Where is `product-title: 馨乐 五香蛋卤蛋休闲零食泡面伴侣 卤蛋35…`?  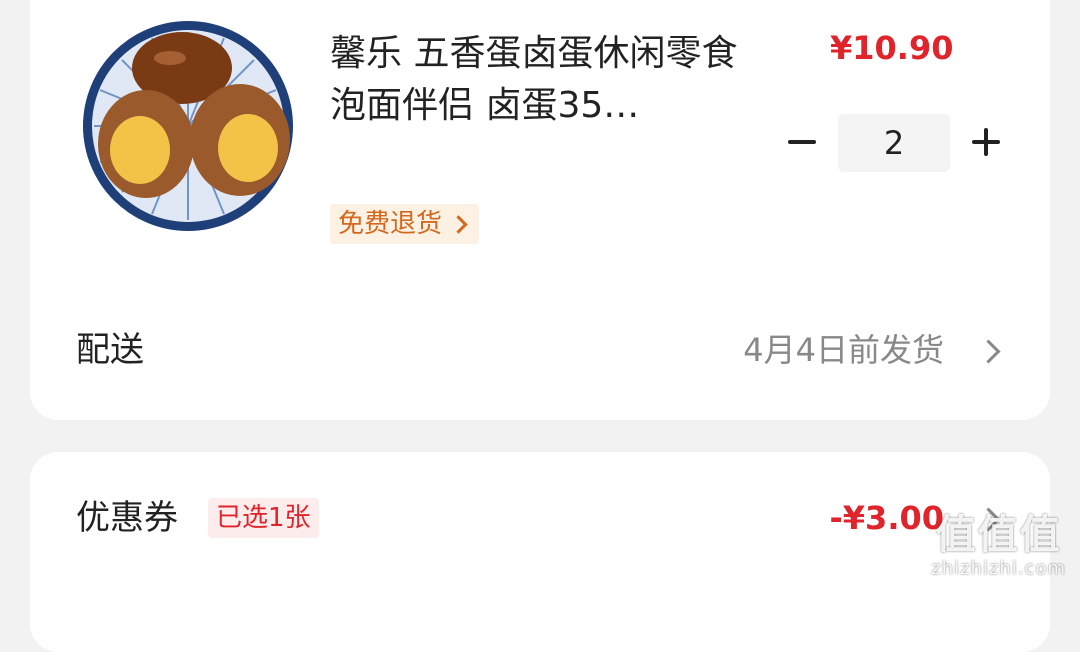 product-title: 馨乐 五香蛋卤蛋休闲零食泡面伴侣 卤蛋35… is located at coordinates (545, 80).